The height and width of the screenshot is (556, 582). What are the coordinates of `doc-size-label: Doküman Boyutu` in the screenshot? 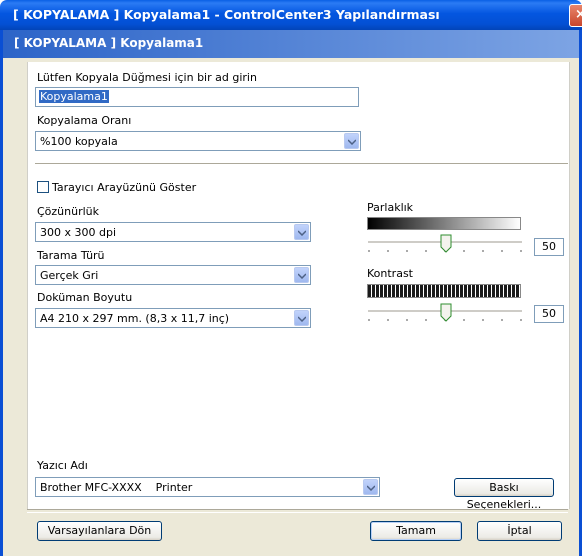 It's located at (85, 297).